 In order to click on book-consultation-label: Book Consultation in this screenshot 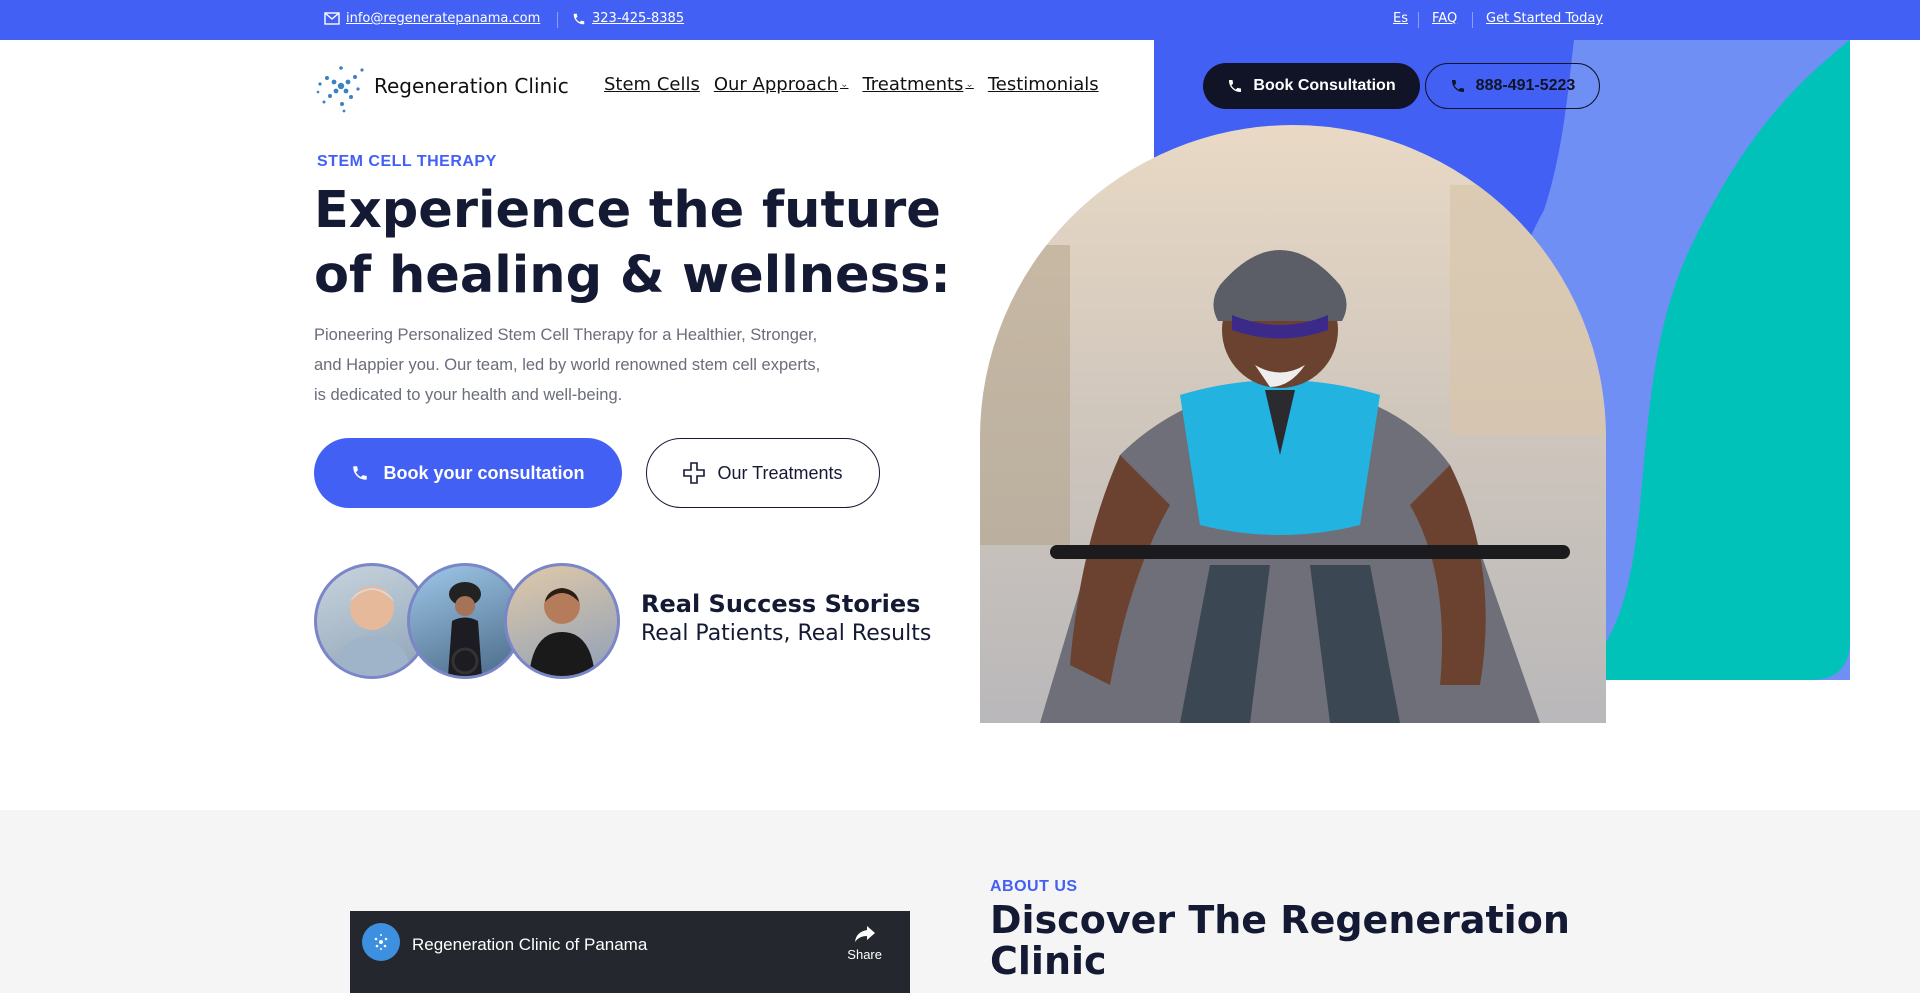, I will do `click(1324, 85)`.